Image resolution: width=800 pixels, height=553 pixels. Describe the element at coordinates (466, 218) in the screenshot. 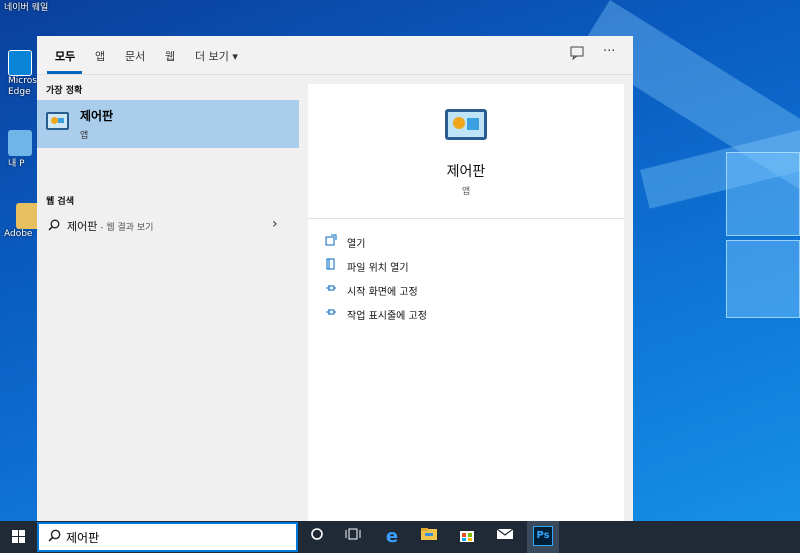

I see `divider` at that location.